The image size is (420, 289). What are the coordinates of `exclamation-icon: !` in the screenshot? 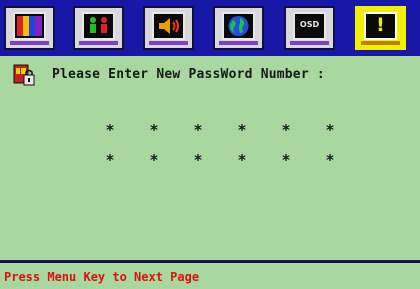 It's located at (380, 26).